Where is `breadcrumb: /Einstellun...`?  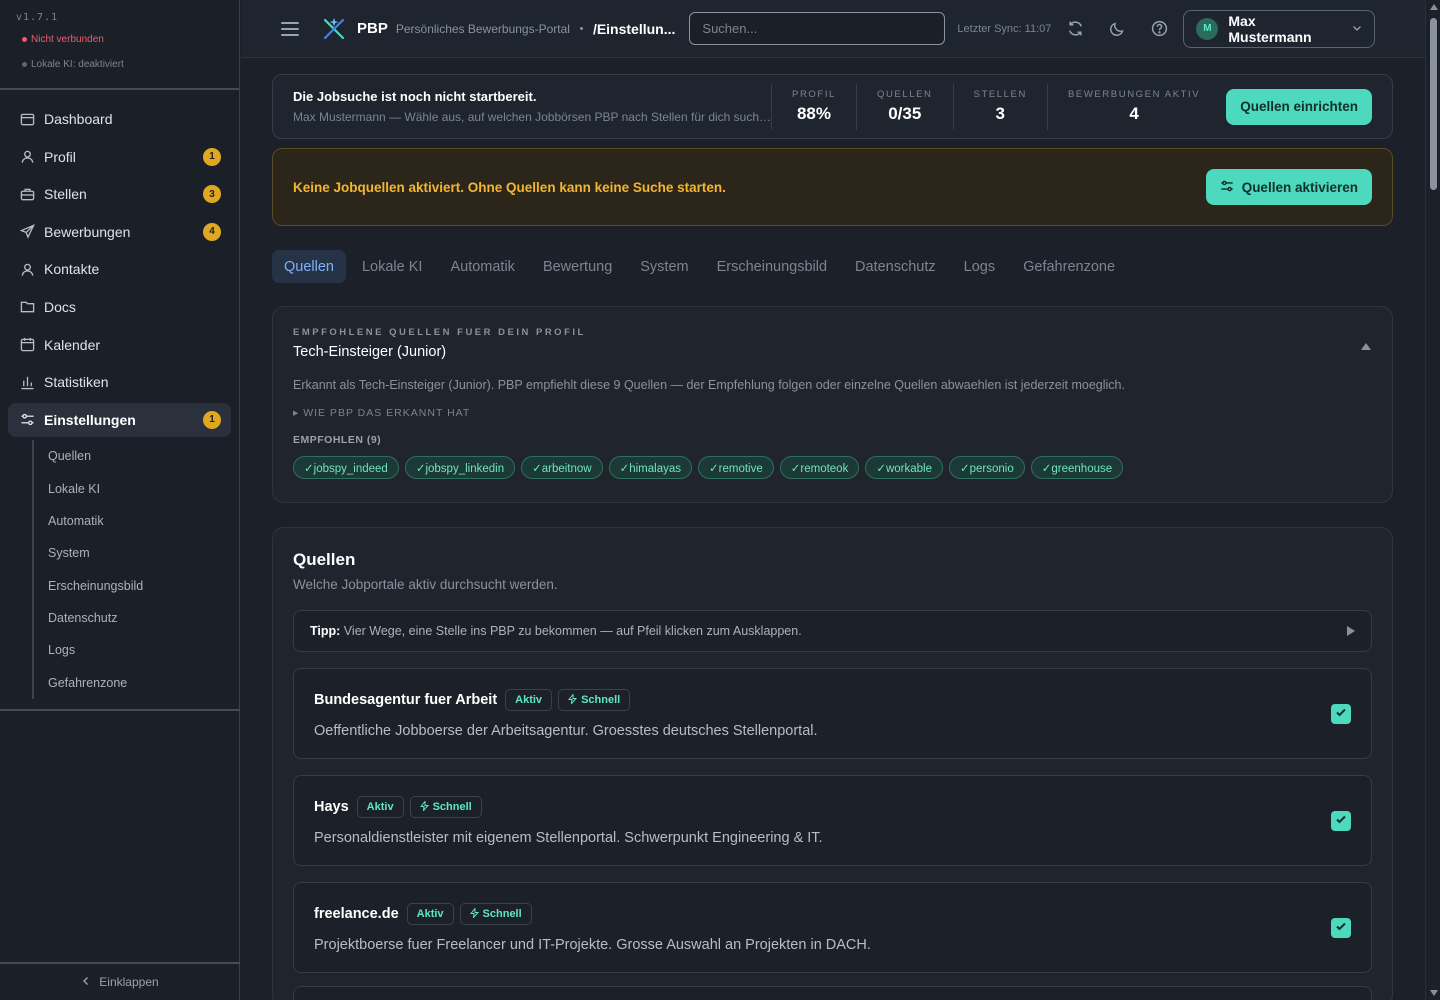 breadcrumb: /Einstellun... is located at coordinates (634, 28).